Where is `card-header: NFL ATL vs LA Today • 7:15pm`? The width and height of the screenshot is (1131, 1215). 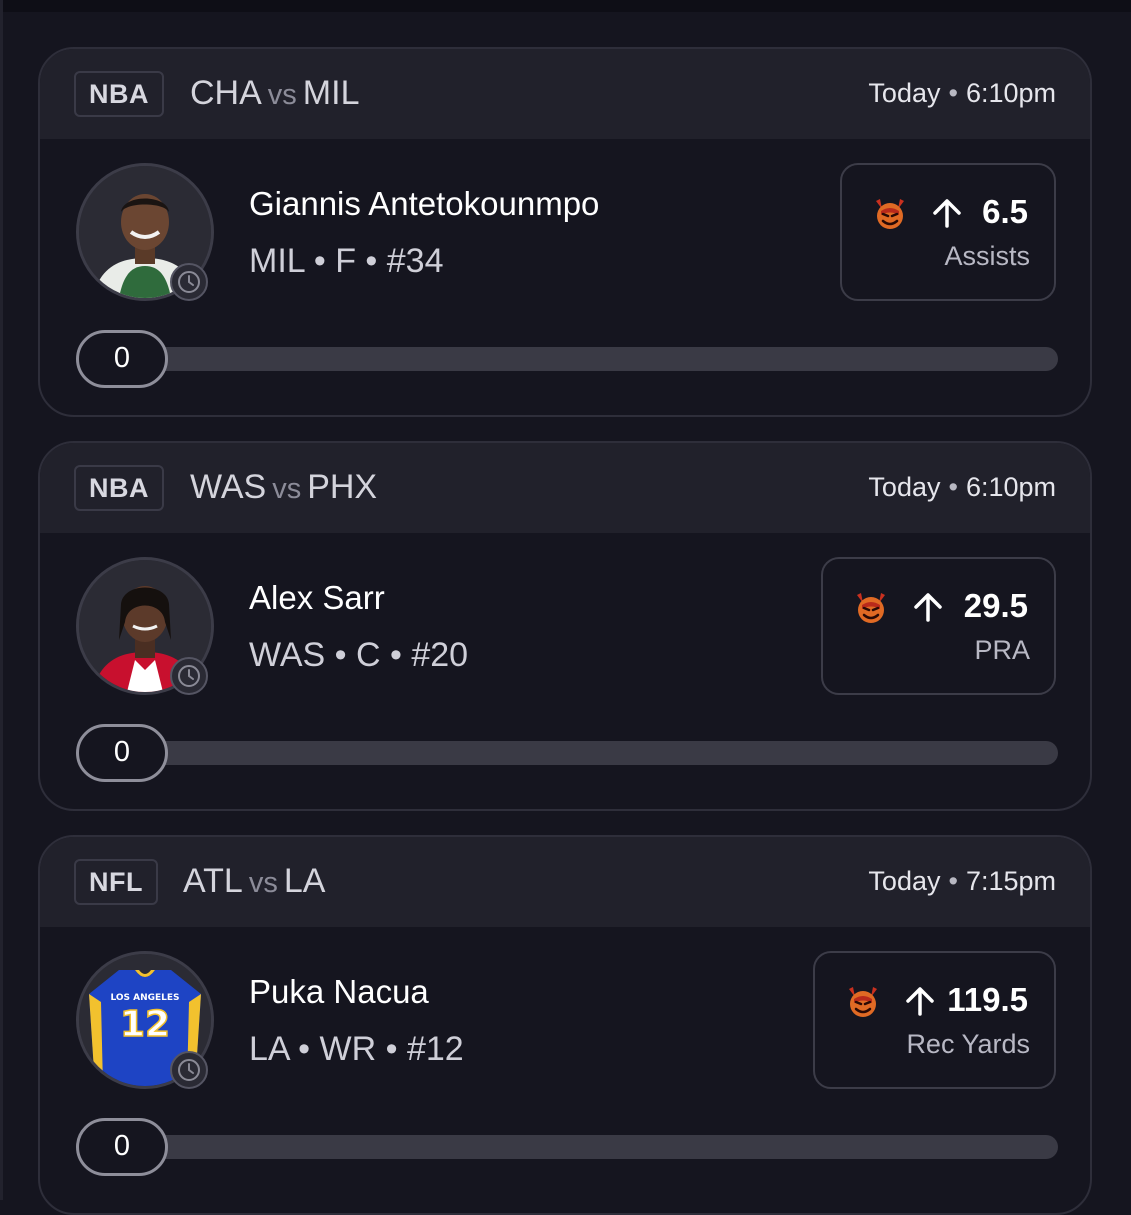 card-header: NFL ATL vs LA Today • 7:15pm is located at coordinates (565, 882).